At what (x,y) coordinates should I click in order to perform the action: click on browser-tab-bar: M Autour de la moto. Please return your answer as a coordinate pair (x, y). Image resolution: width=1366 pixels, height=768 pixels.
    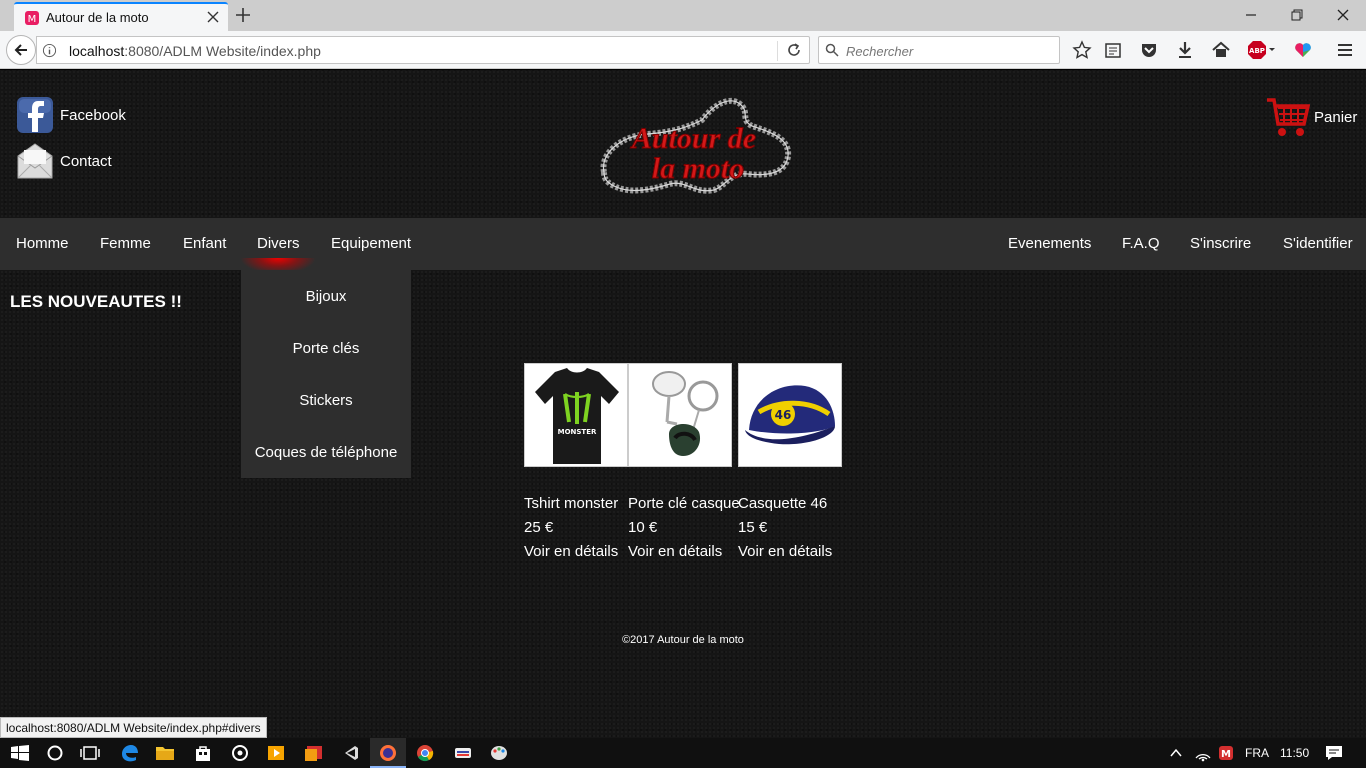
    Looking at the image, I should click on (683, 15).